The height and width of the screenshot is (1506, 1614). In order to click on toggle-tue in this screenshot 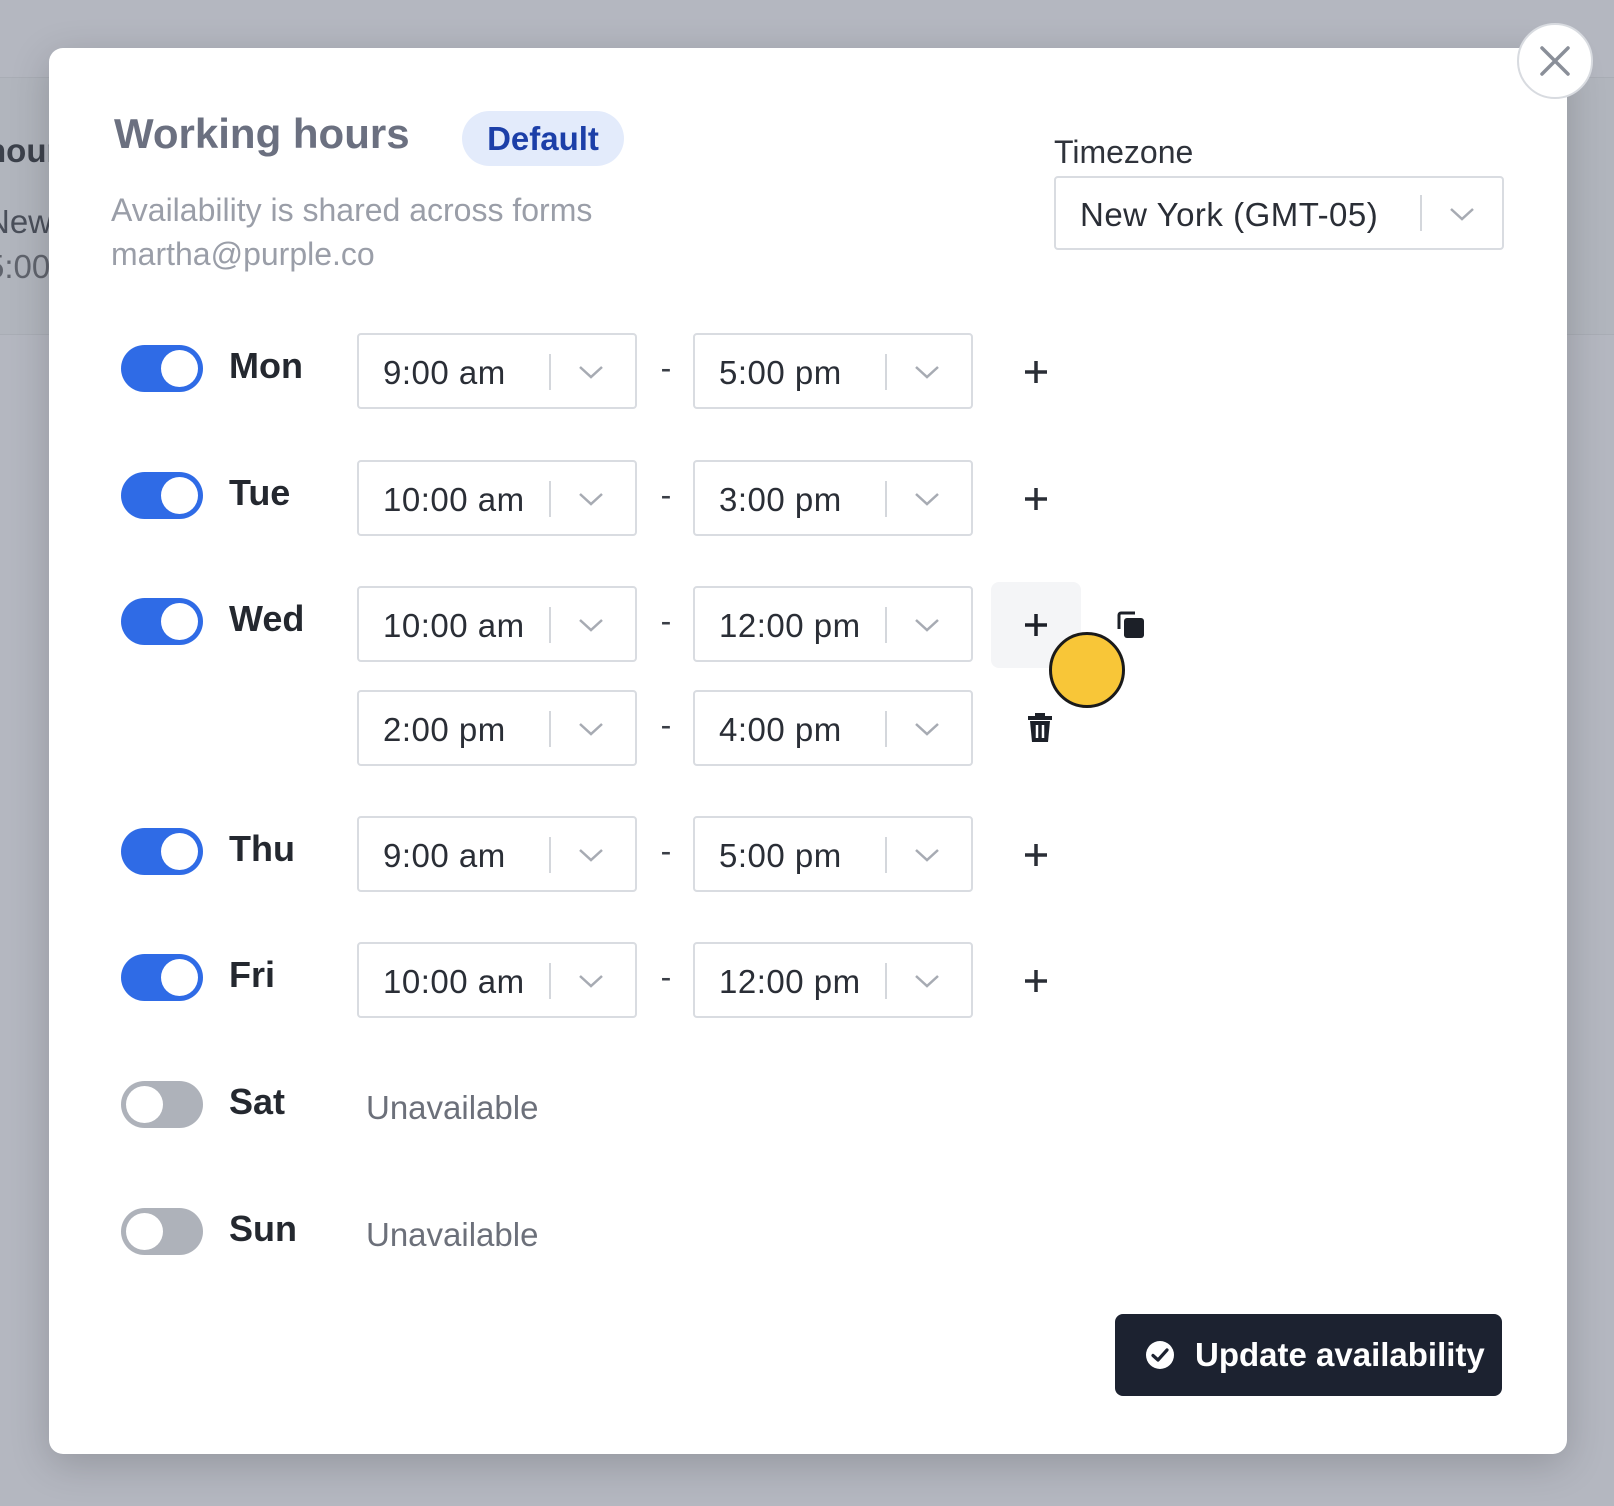, I will do `click(162, 495)`.